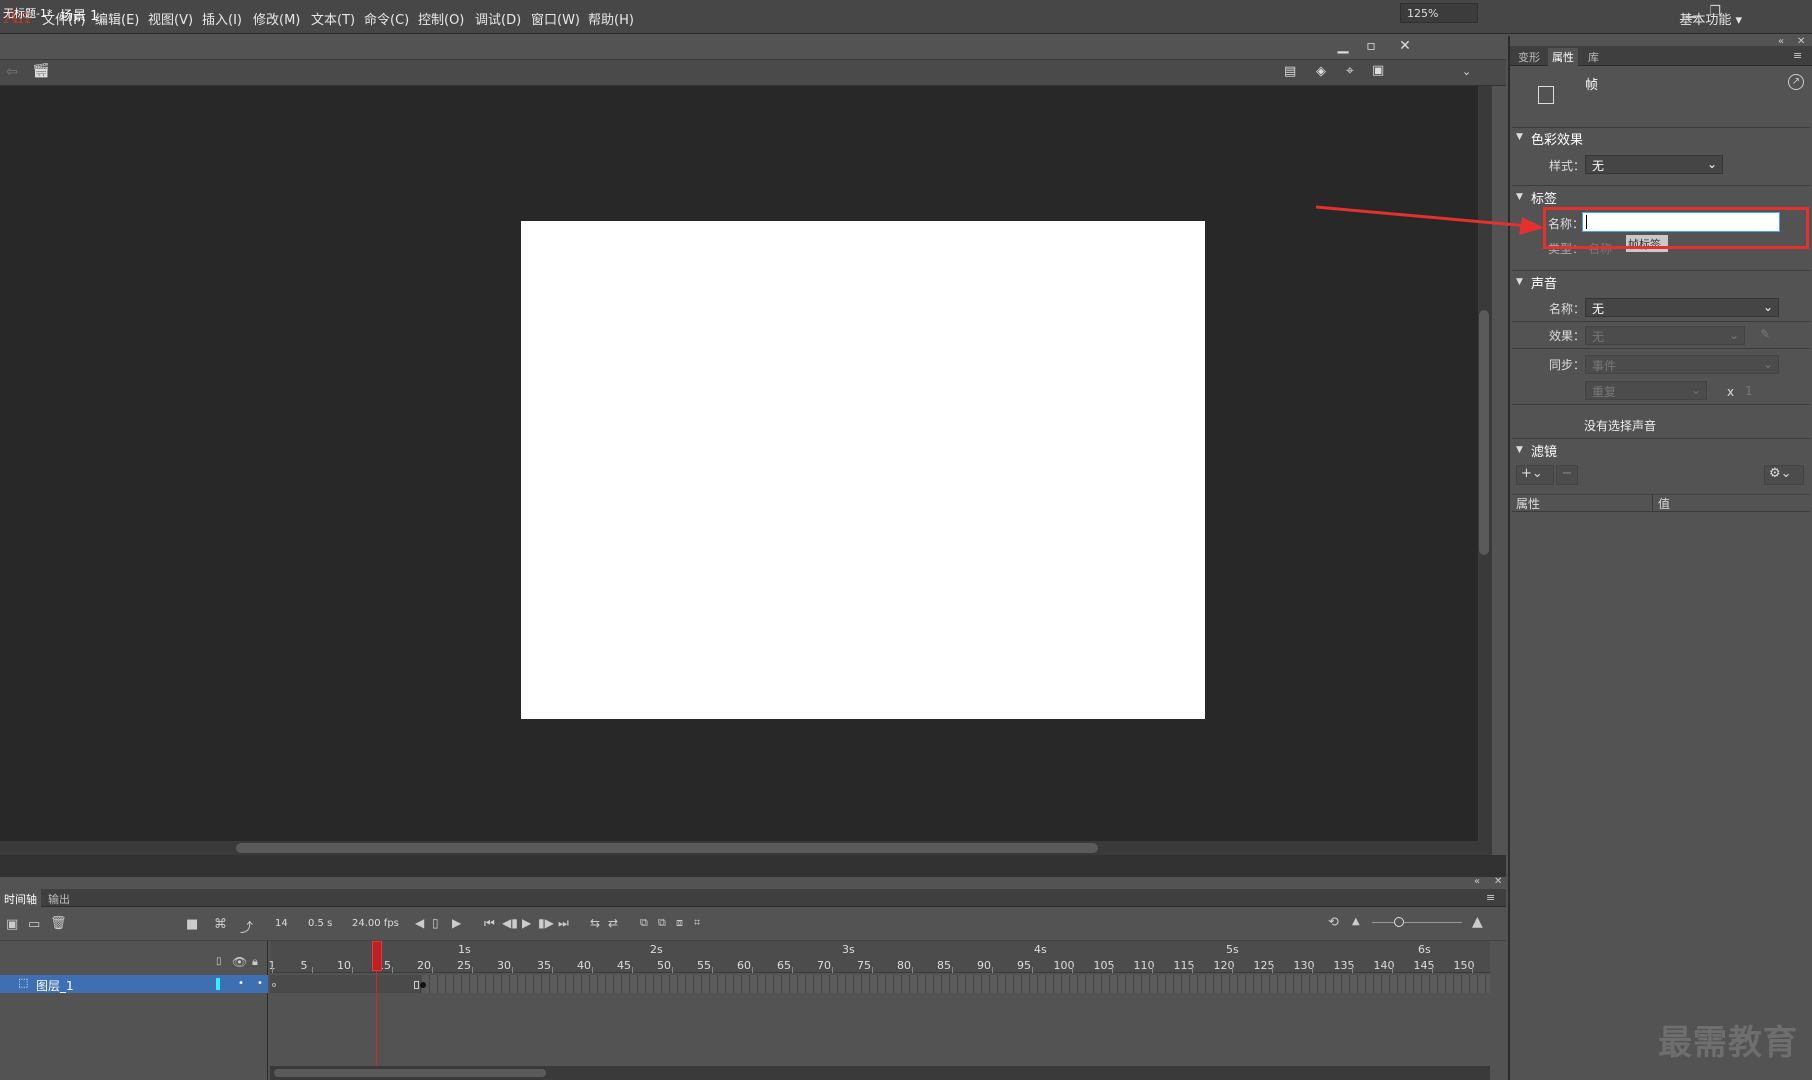 This screenshot has height=1080, width=1812. I want to click on ruler-tick, so click(1152, 970).